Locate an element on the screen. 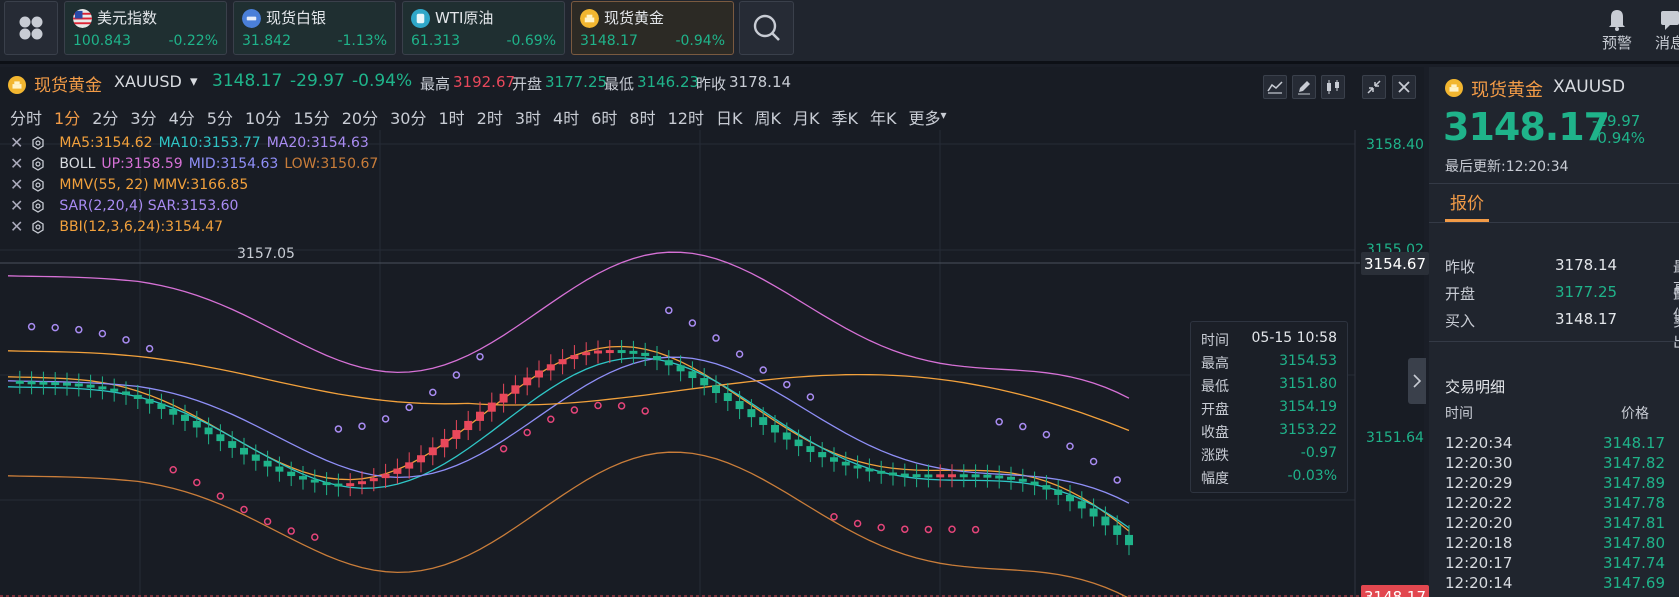 The image size is (1679, 597). draw-line-button is located at coordinates (1275, 87).